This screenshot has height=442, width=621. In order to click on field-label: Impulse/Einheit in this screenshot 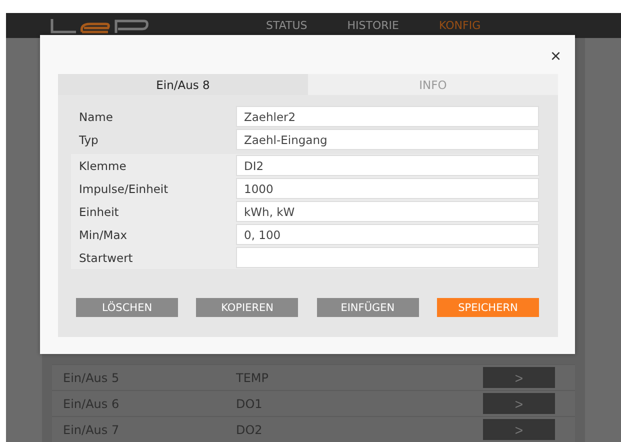, I will do `click(124, 189)`.